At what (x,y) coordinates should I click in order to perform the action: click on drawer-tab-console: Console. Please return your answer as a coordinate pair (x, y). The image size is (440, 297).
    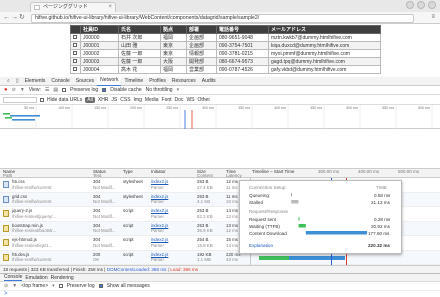
    Looking at the image, I should click on (13, 277).